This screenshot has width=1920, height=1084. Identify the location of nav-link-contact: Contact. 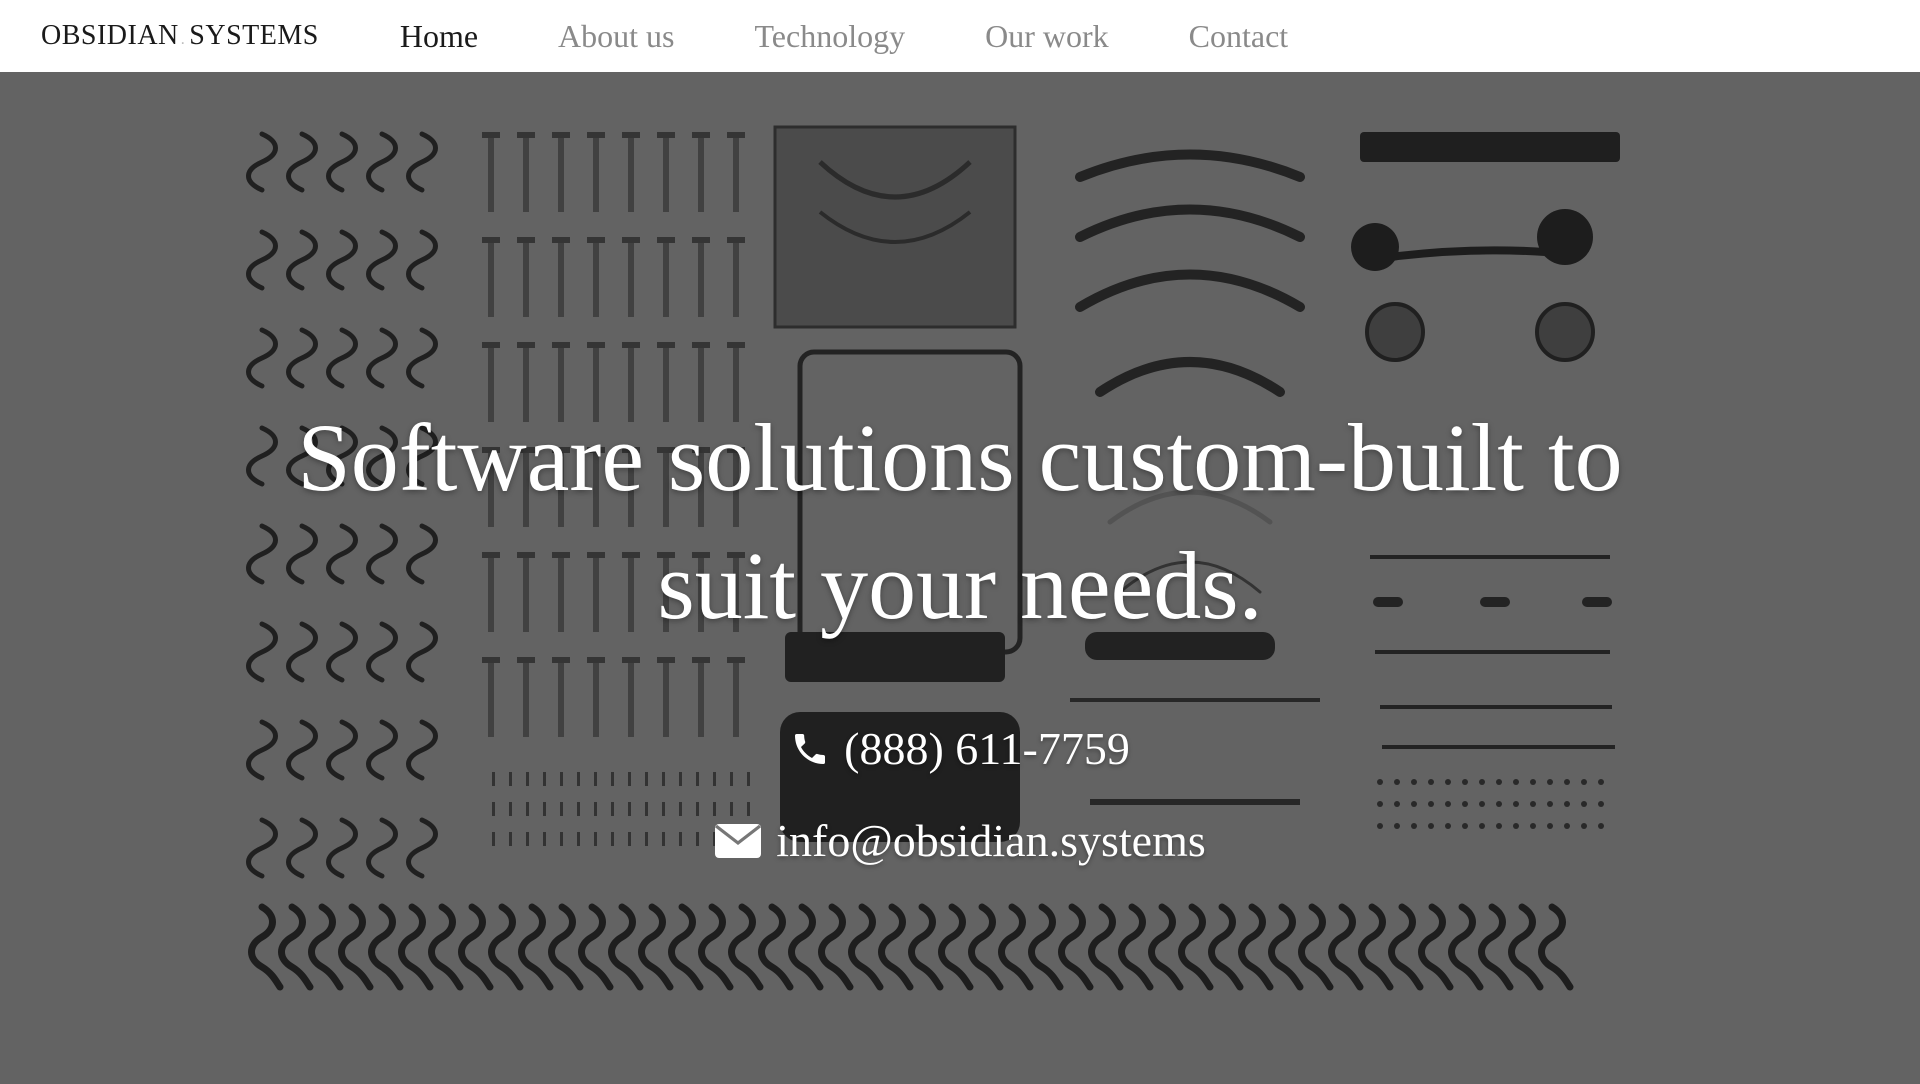
(1239, 36).